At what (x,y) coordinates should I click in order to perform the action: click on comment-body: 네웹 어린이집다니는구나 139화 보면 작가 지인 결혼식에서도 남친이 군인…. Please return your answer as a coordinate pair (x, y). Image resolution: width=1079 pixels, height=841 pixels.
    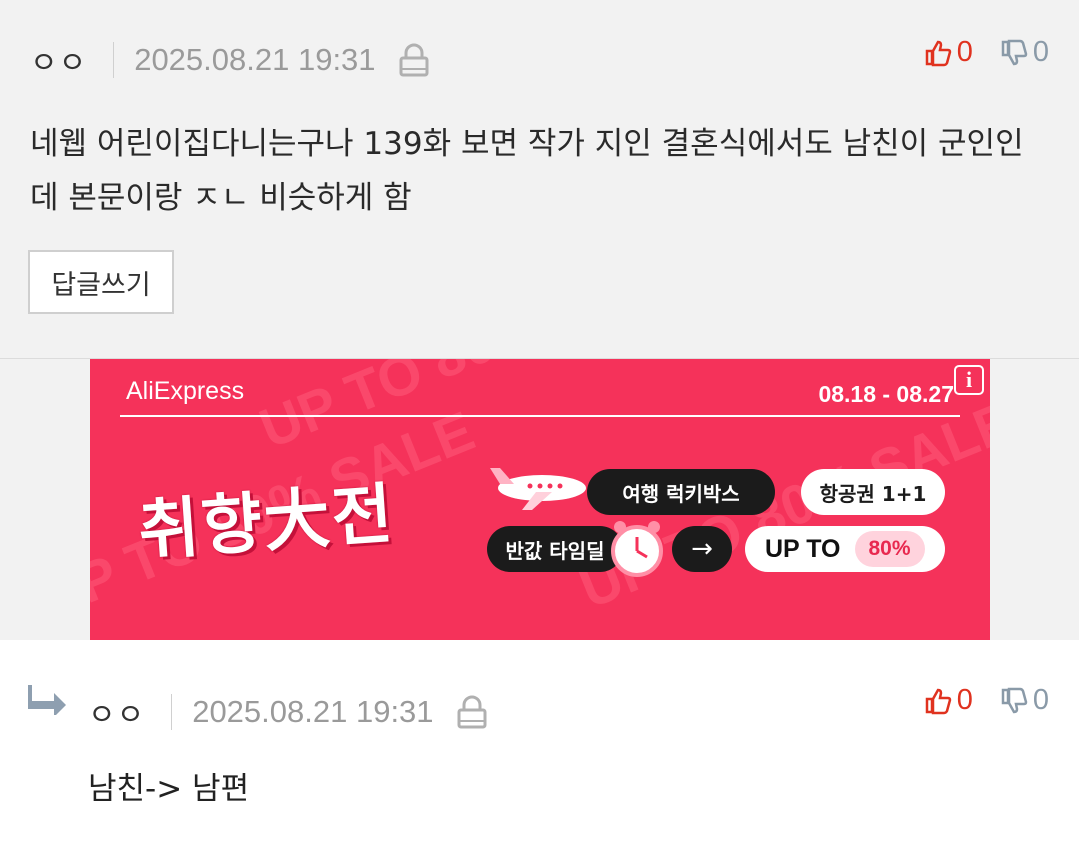
    Looking at the image, I should click on (540, 171).